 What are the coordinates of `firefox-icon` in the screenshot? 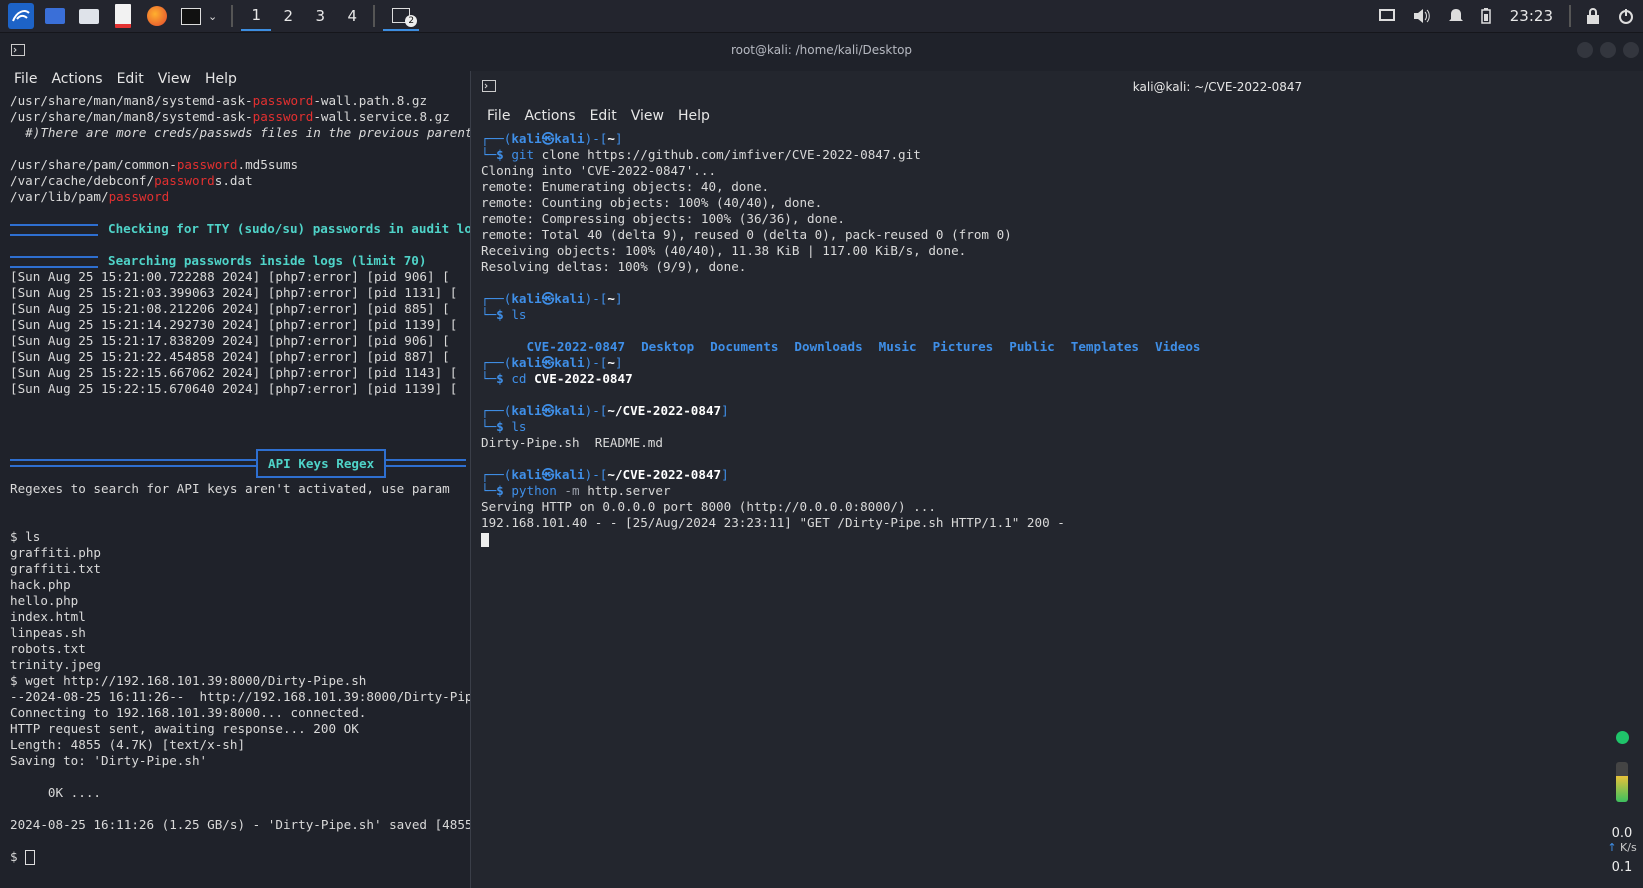 It's located at (157, 16).